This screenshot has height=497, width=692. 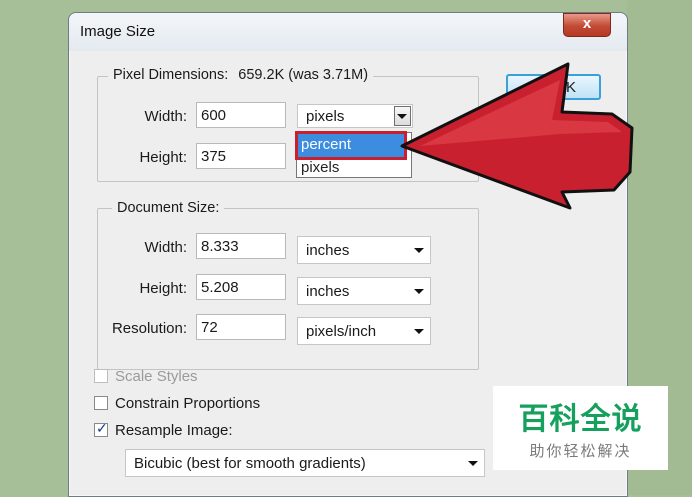 What do you see at coordinates (580, 419) in the screenshot?
I see `watermark-title: 百科全说` at bounding box center [580, 419].